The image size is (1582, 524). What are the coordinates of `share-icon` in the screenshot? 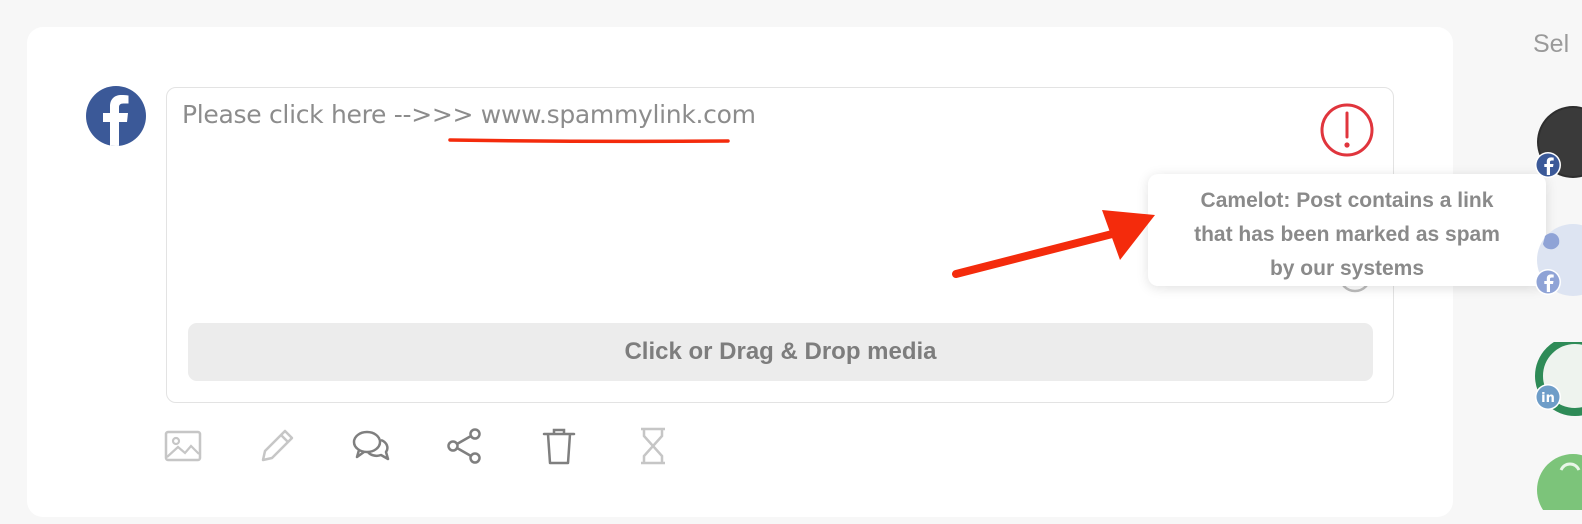 It's located at (465, 446).